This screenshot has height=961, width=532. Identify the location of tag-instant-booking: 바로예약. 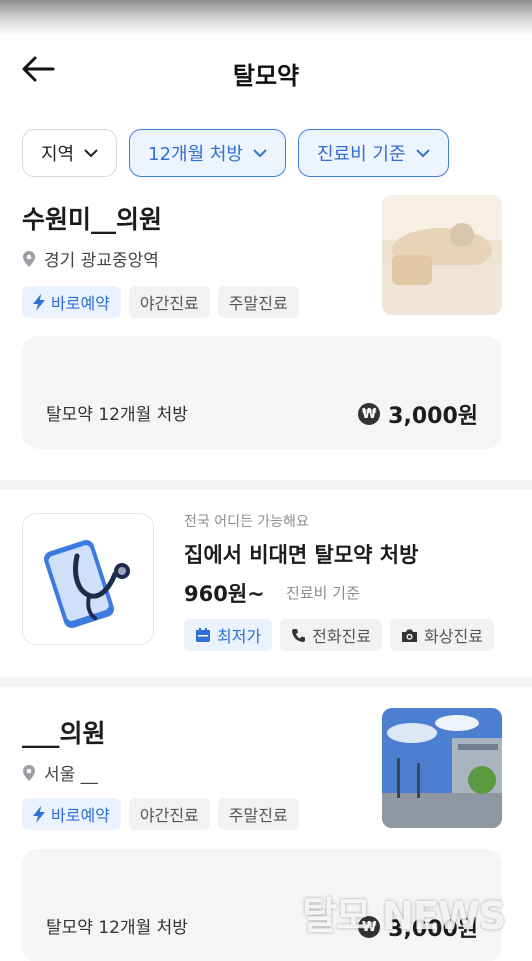
(71, 814).